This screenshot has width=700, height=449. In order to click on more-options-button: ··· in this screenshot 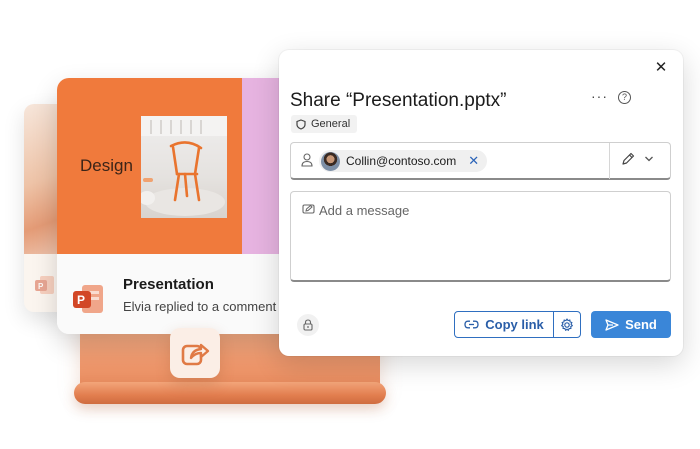, I will do `click(599, 96)`.